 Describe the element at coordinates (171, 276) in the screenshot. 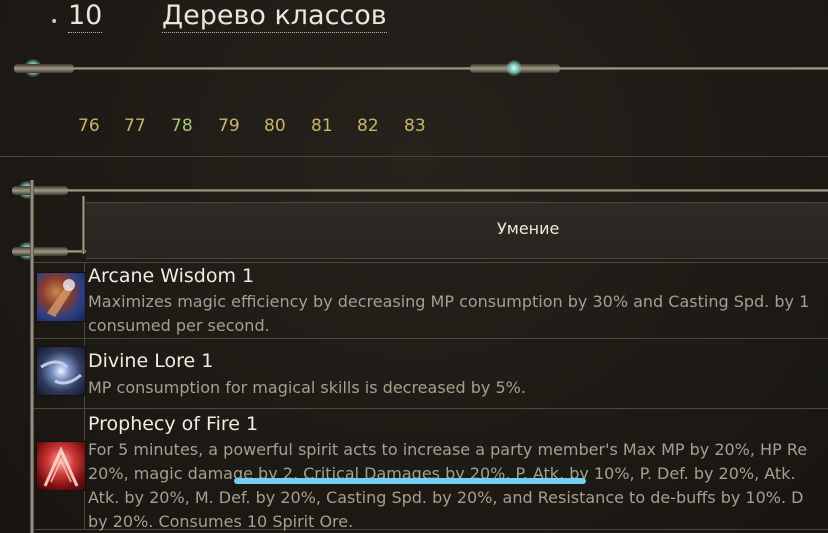

I see `skill-name: Arcane Wisdom 1` at that location.